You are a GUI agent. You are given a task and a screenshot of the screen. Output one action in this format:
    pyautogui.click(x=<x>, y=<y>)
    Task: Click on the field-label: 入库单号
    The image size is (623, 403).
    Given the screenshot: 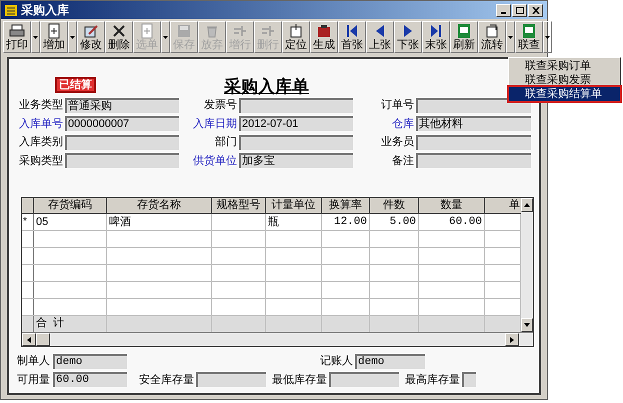 What is the action you would take?
    pyautogui.click(x=40, y=124)
    